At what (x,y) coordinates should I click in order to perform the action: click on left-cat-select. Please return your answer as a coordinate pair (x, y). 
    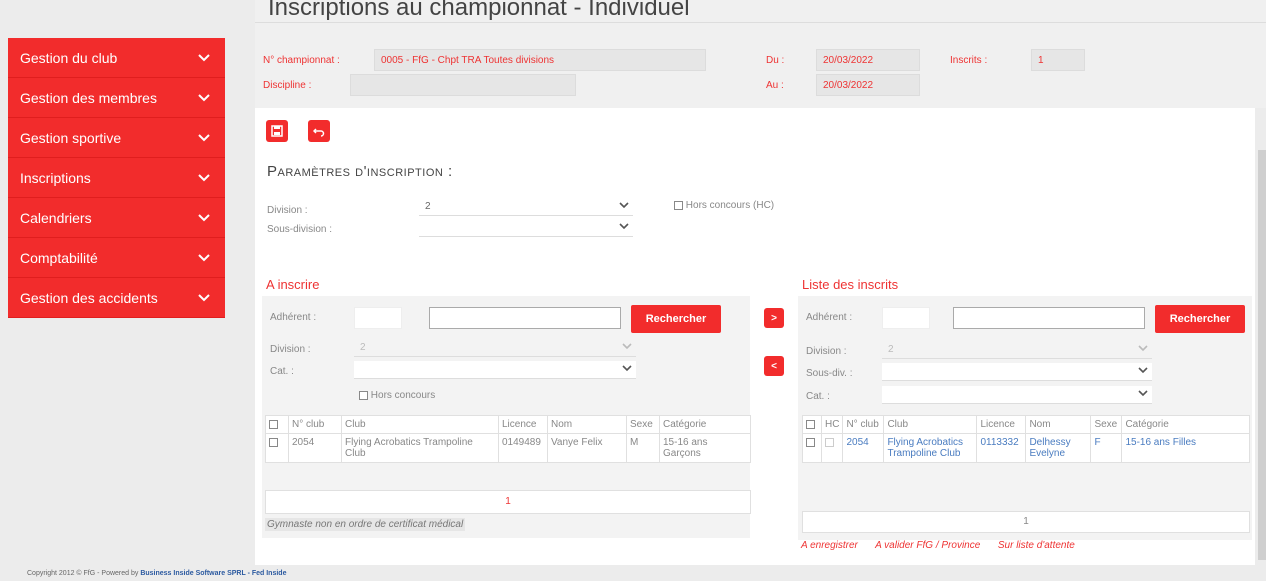
    Looking at the image, I should click on (495, 370).